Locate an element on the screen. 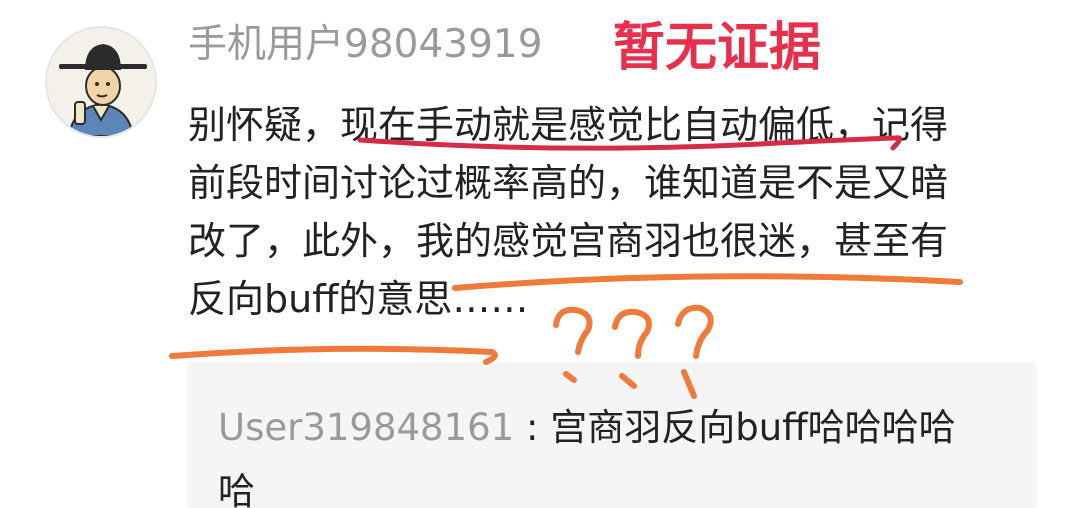 The width and height of the screenshot is (1080, 508). comment-line: 前段时间讨论过概率高的，谁知道是不是又暗 is located at coordinates (568, 183).